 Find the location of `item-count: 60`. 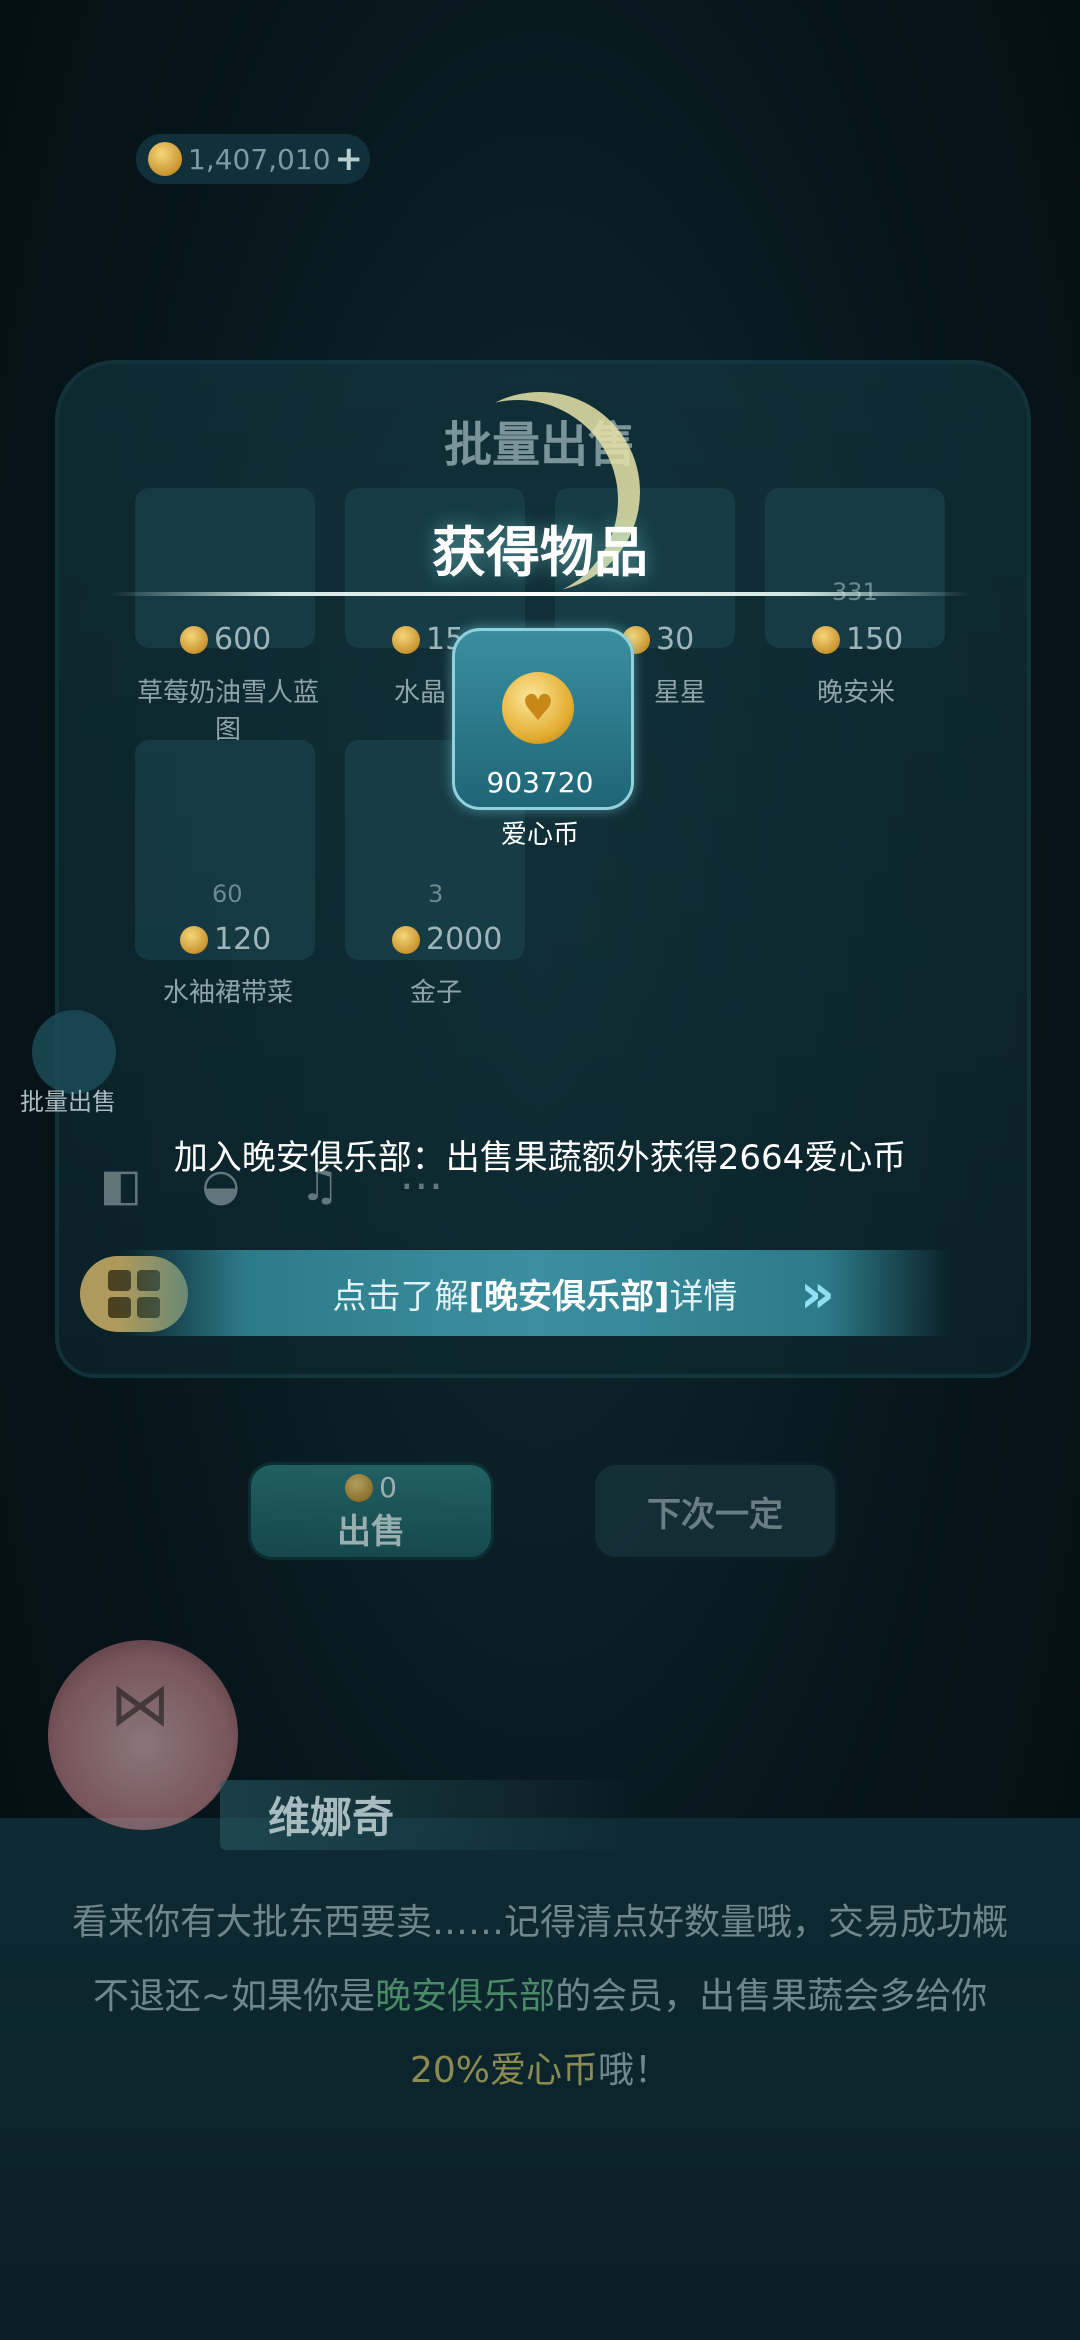

item-count: 60 is located at coordinates (227, 894).